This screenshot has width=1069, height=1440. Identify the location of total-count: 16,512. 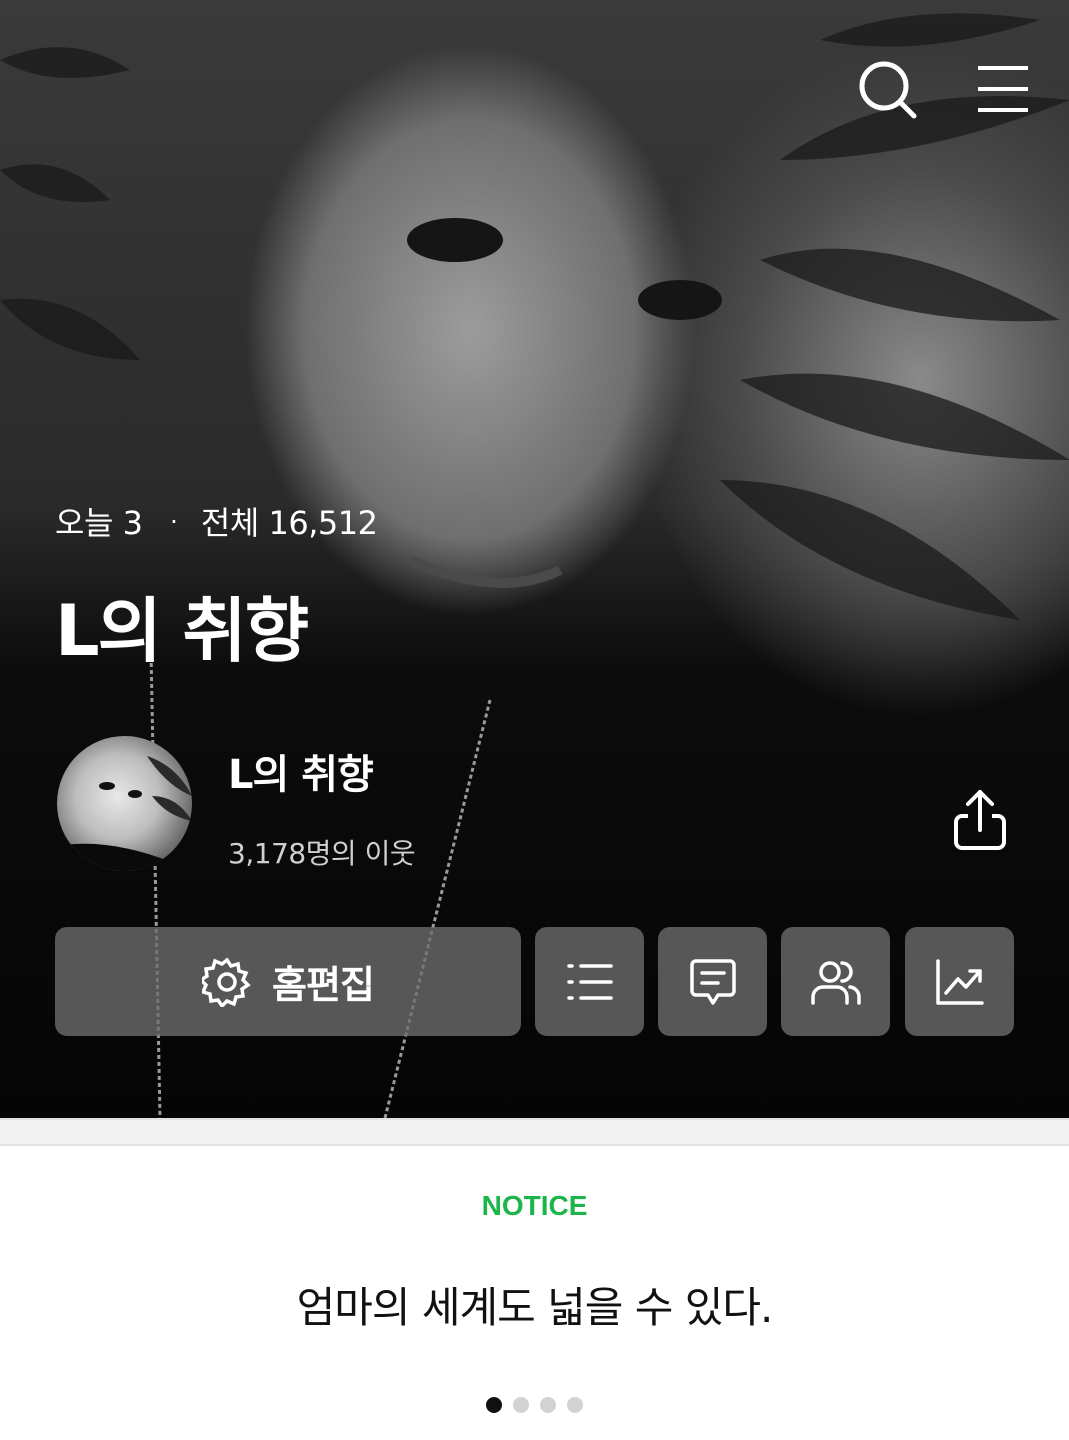
(323, 523).